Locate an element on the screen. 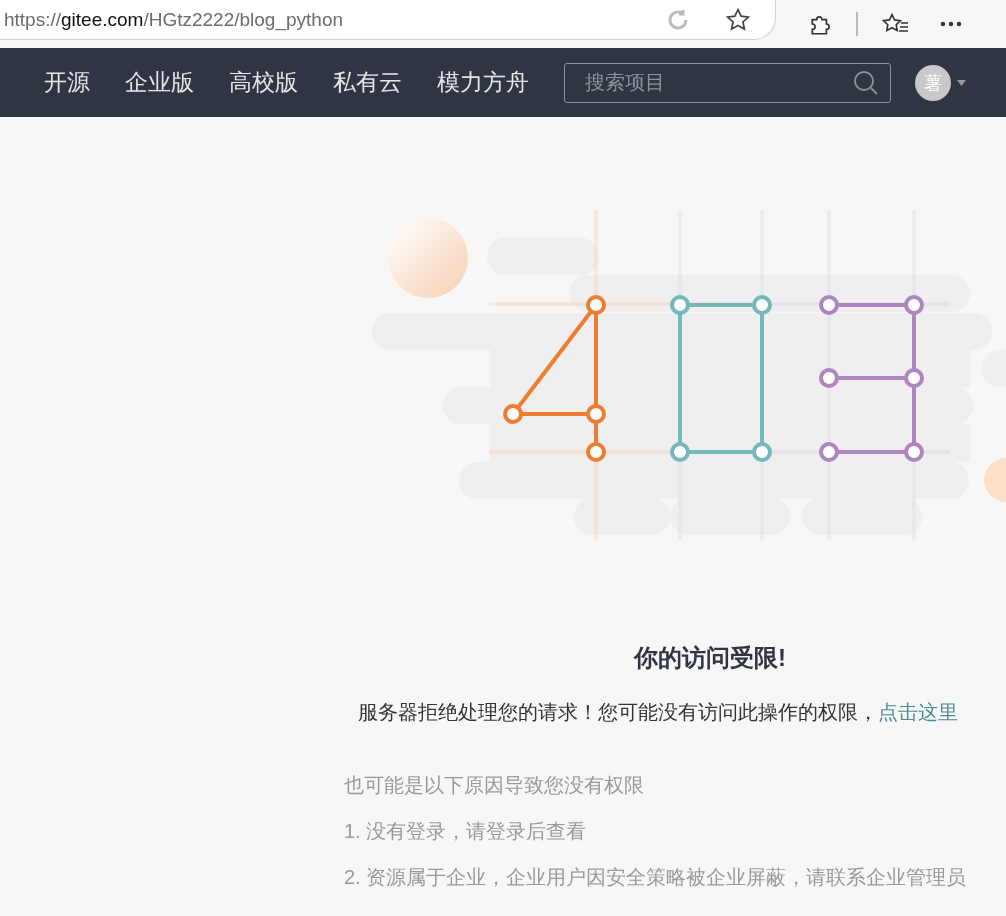  nav-link: 模力方舟 is located at coordinates (483, 82).